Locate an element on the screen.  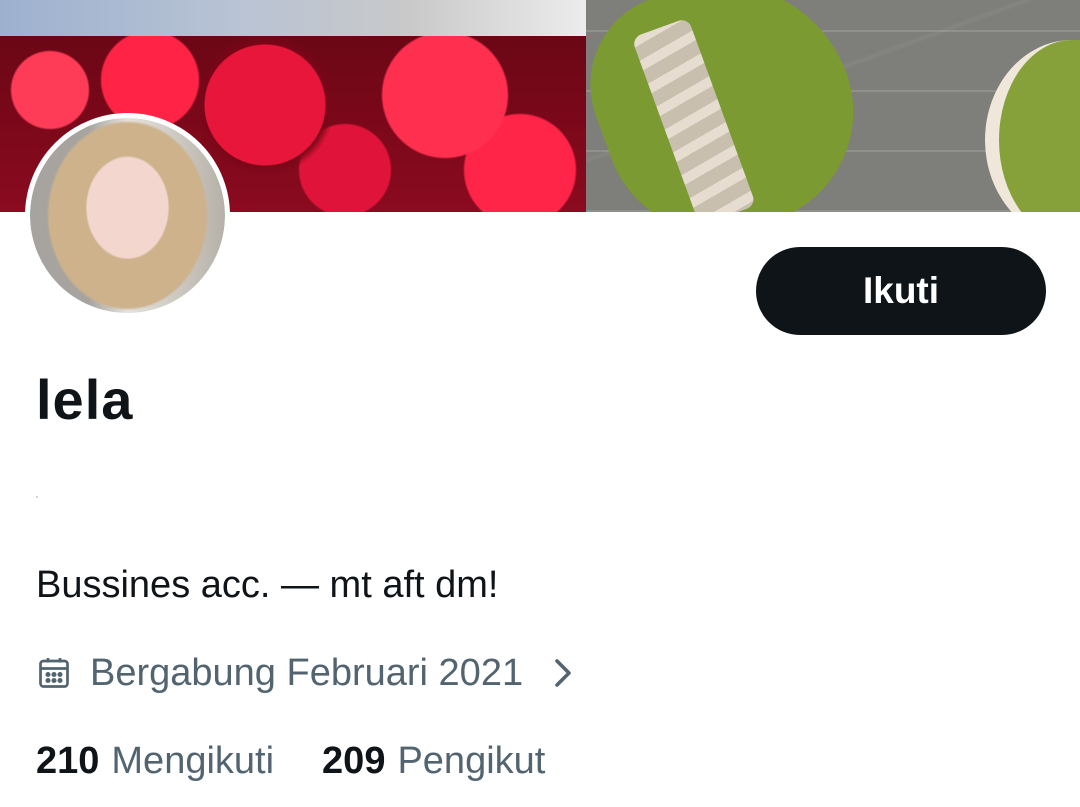
avatar-photo is located at coordinates (127, 215).